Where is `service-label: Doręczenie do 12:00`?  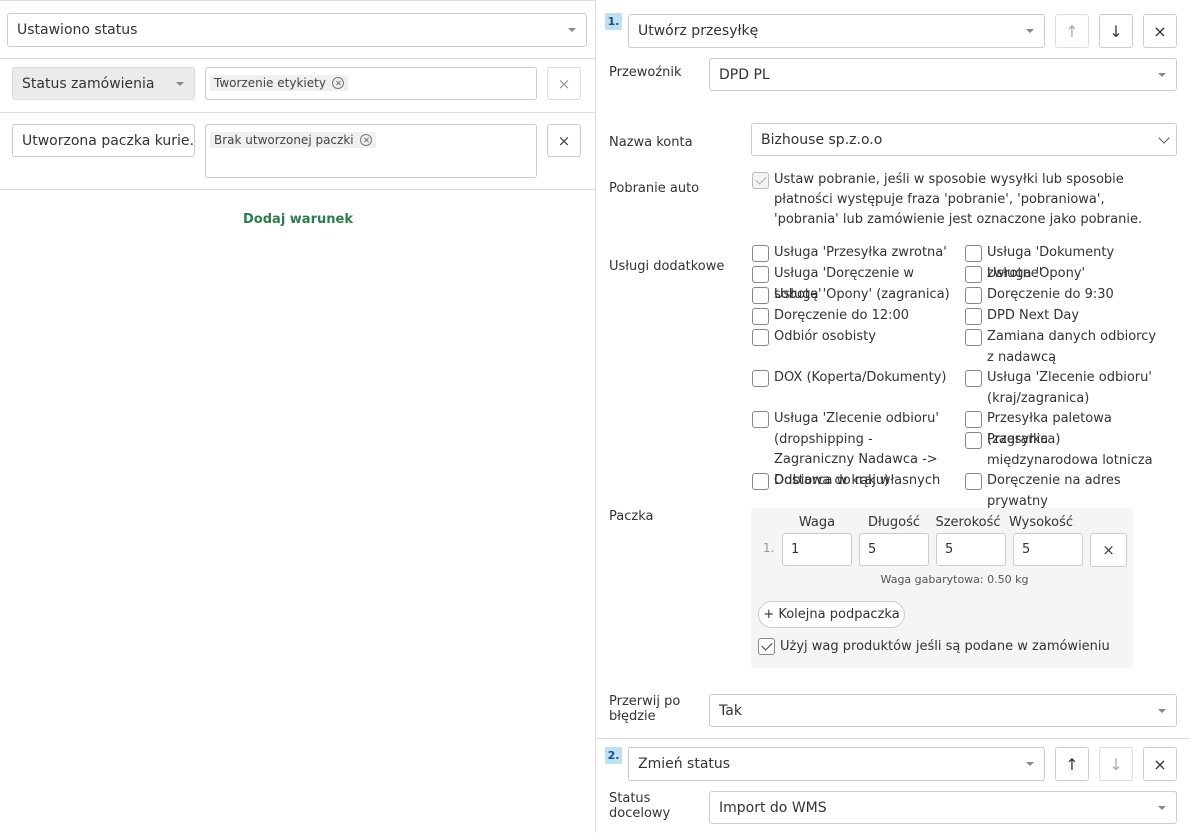
service-label: Doręczenie do 12:00 is located at coordinates (842, 315).